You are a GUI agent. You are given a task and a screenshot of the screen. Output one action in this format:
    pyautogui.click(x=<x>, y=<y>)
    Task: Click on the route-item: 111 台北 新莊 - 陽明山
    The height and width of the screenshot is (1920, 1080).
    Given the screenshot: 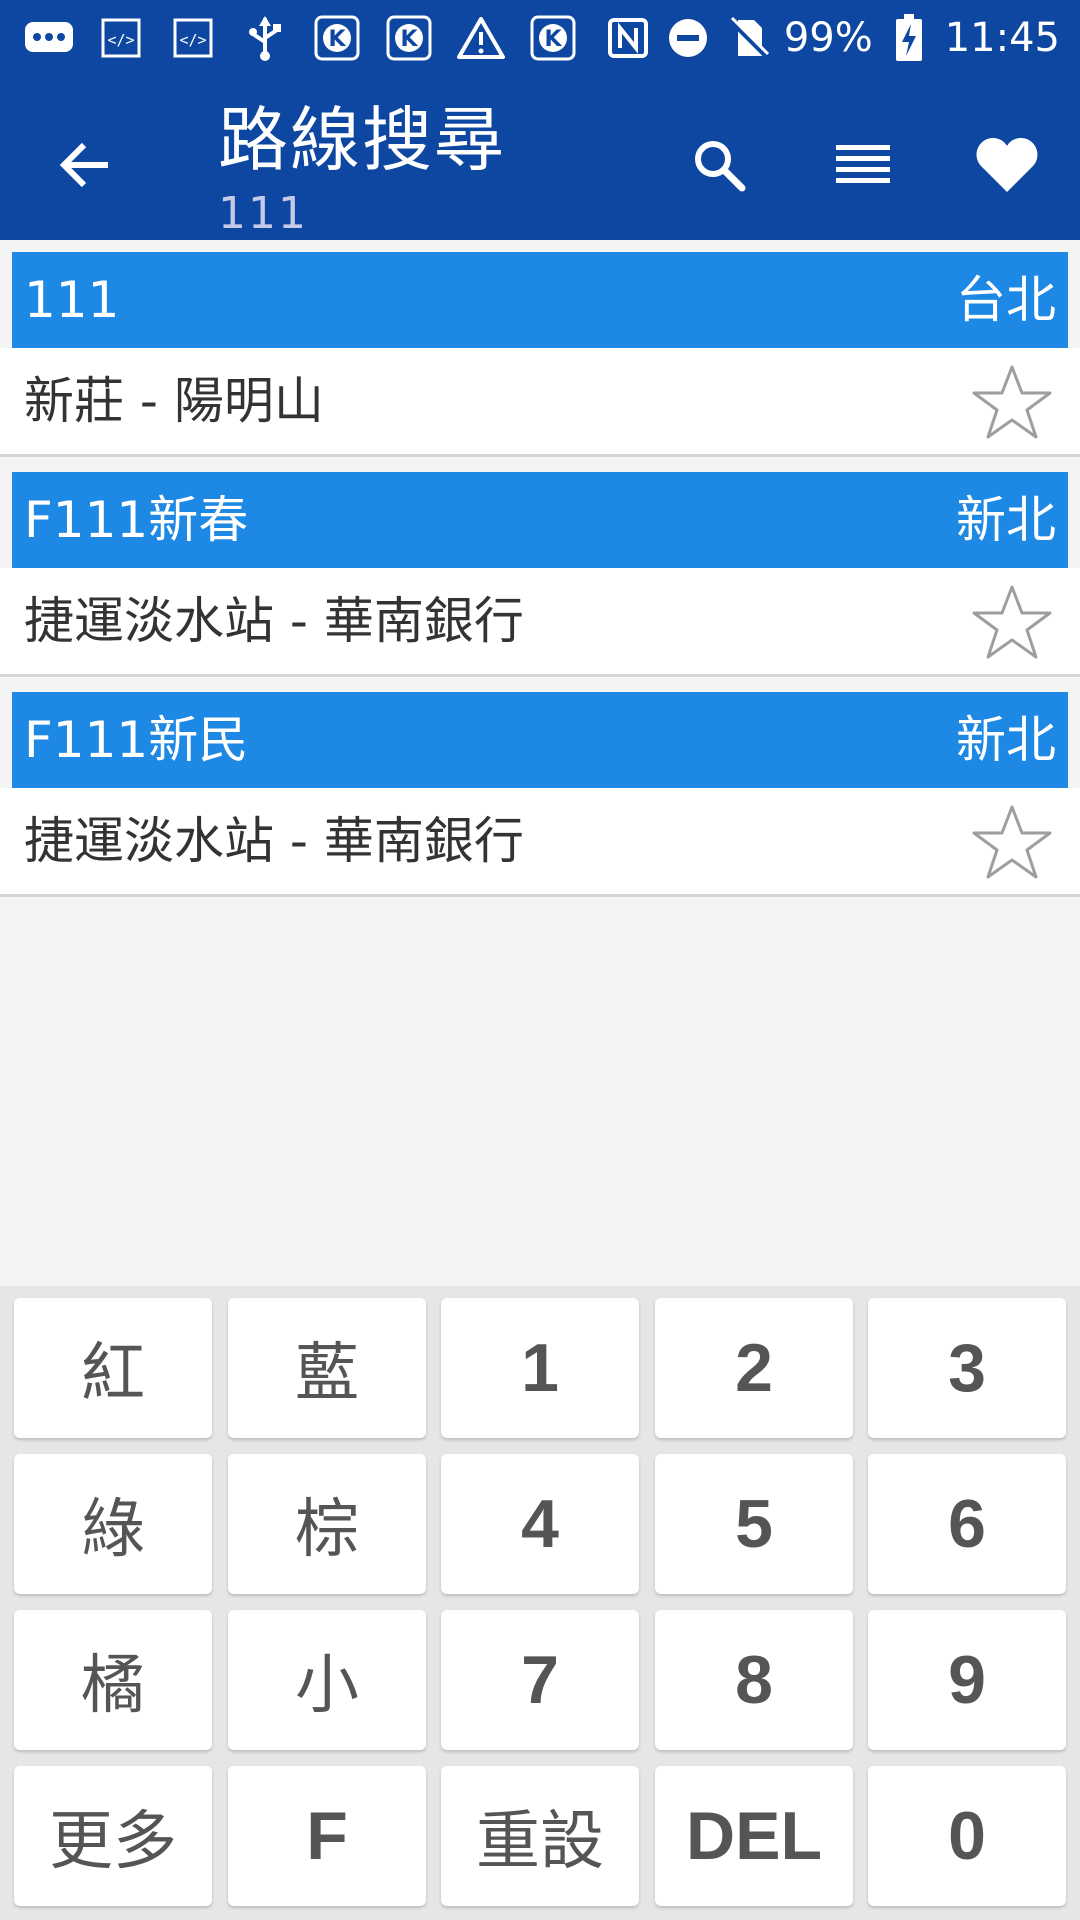 What is the action you would take?
    pyautogui.click(x=540, y=350)
    